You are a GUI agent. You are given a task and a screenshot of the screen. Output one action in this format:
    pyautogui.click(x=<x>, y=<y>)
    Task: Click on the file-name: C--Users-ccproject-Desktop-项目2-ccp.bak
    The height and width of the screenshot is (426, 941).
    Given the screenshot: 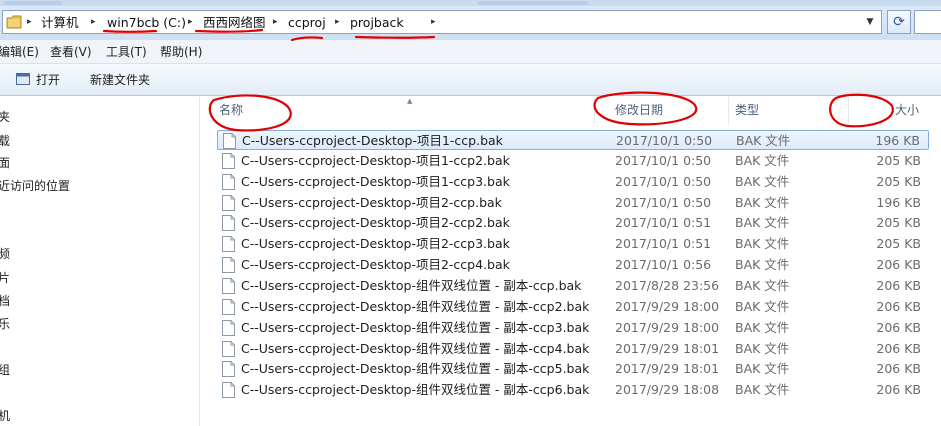 What is the action you would take?
    pyautogui.click(x=371, y=202)
    